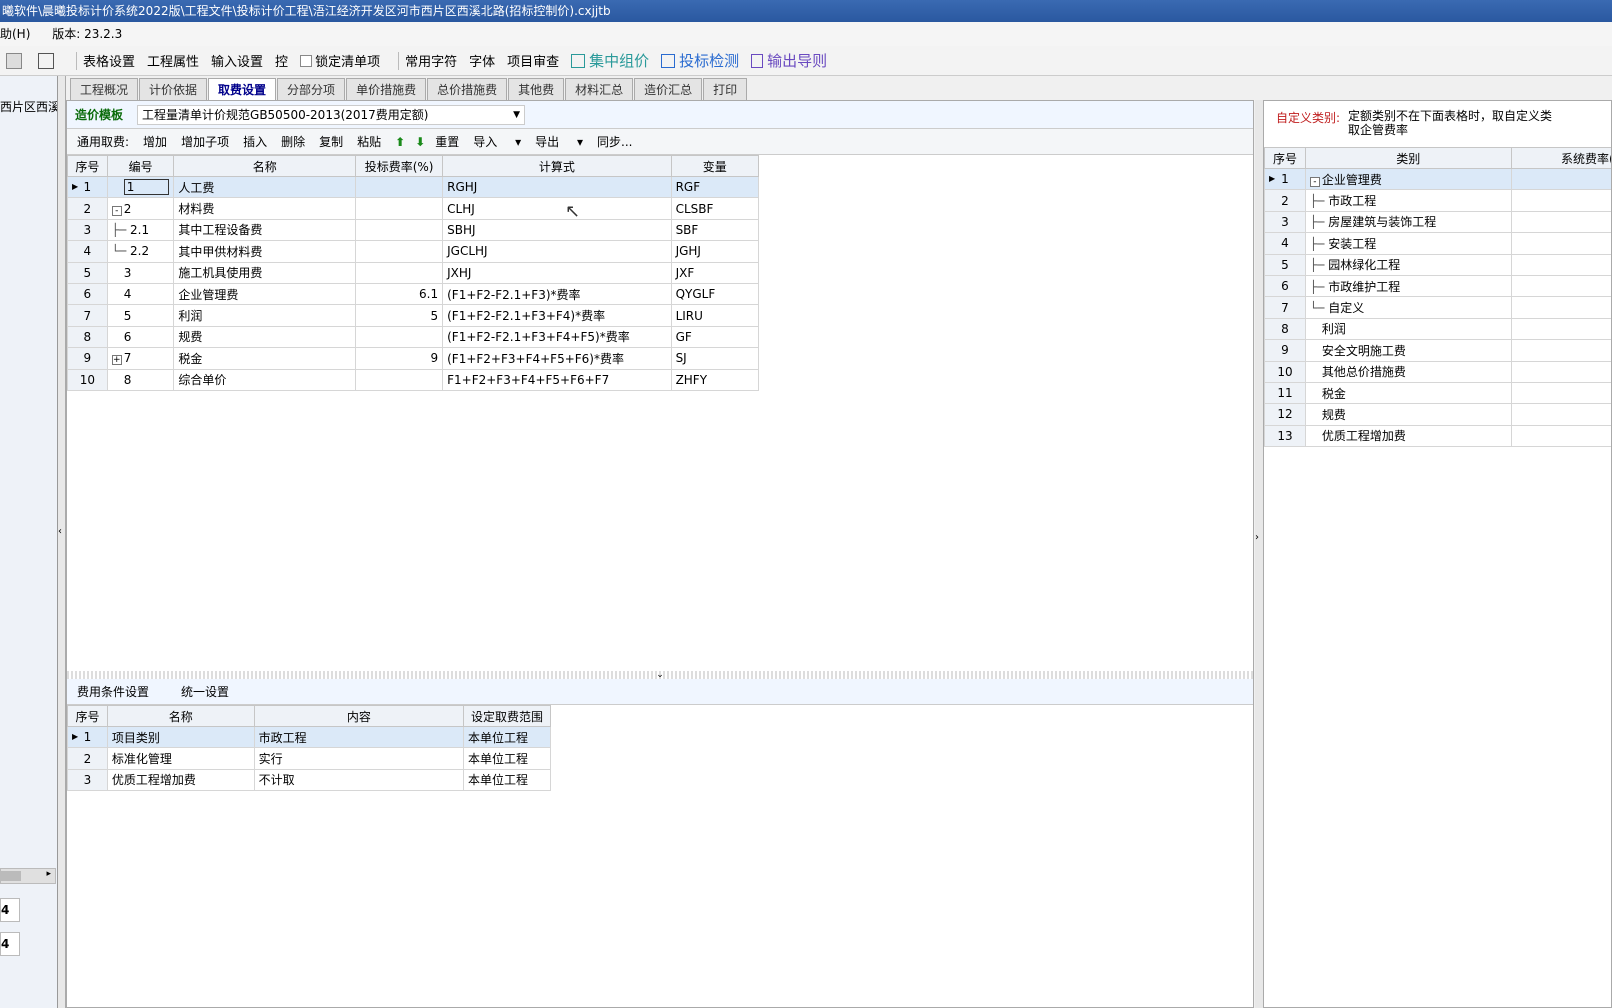 The image size is (1612, 1008). What do you see at coordinates (62, 542) in the screenshot?
I see `left-splitter: ‹` at bounding box center [62, 542].